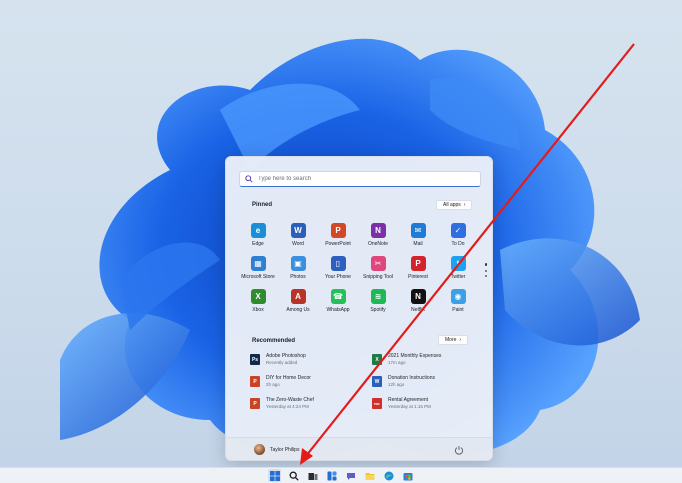  What do you see at coordinates (378, 270) in the screenshot?
I see `pinned-app-snipping-tool: ✂ Snipping Tool` at bounding box center [378, 270].